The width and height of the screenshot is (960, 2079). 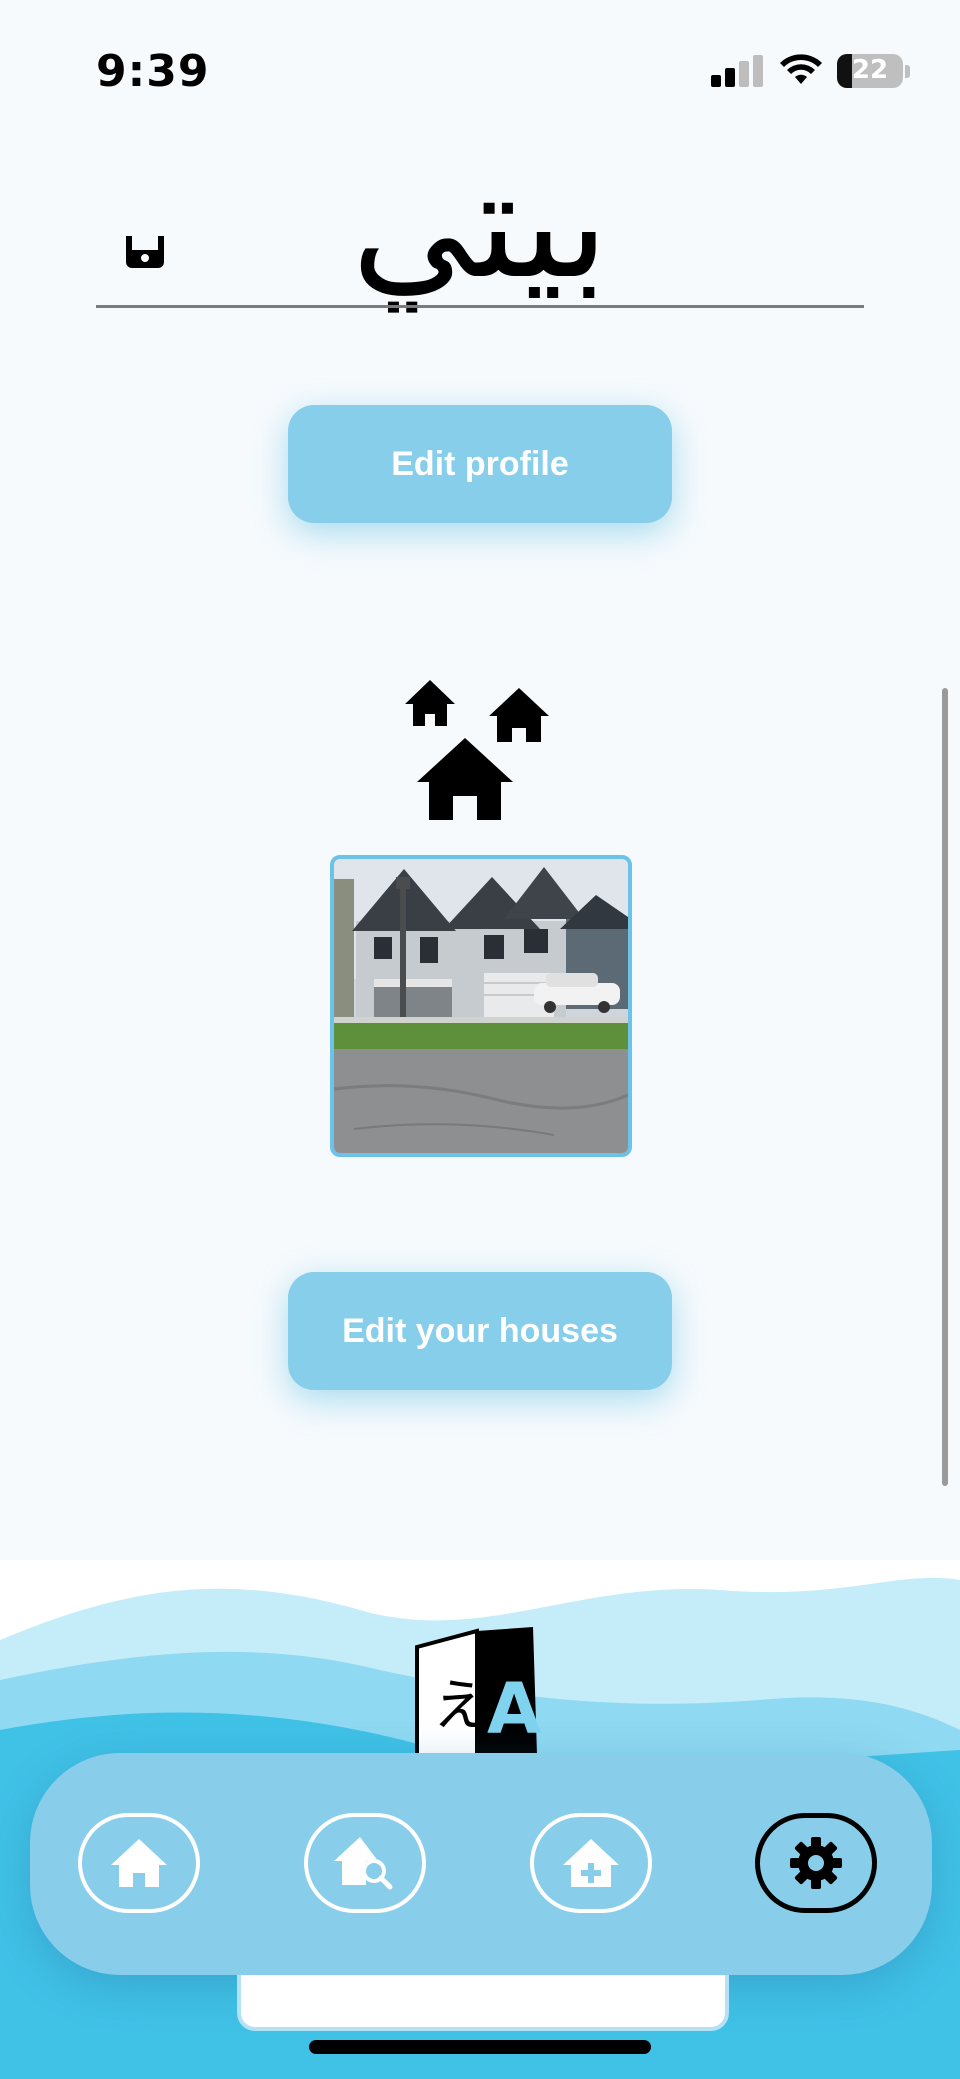 I want to click on house-search-icon, so click(x=363, y=1863).